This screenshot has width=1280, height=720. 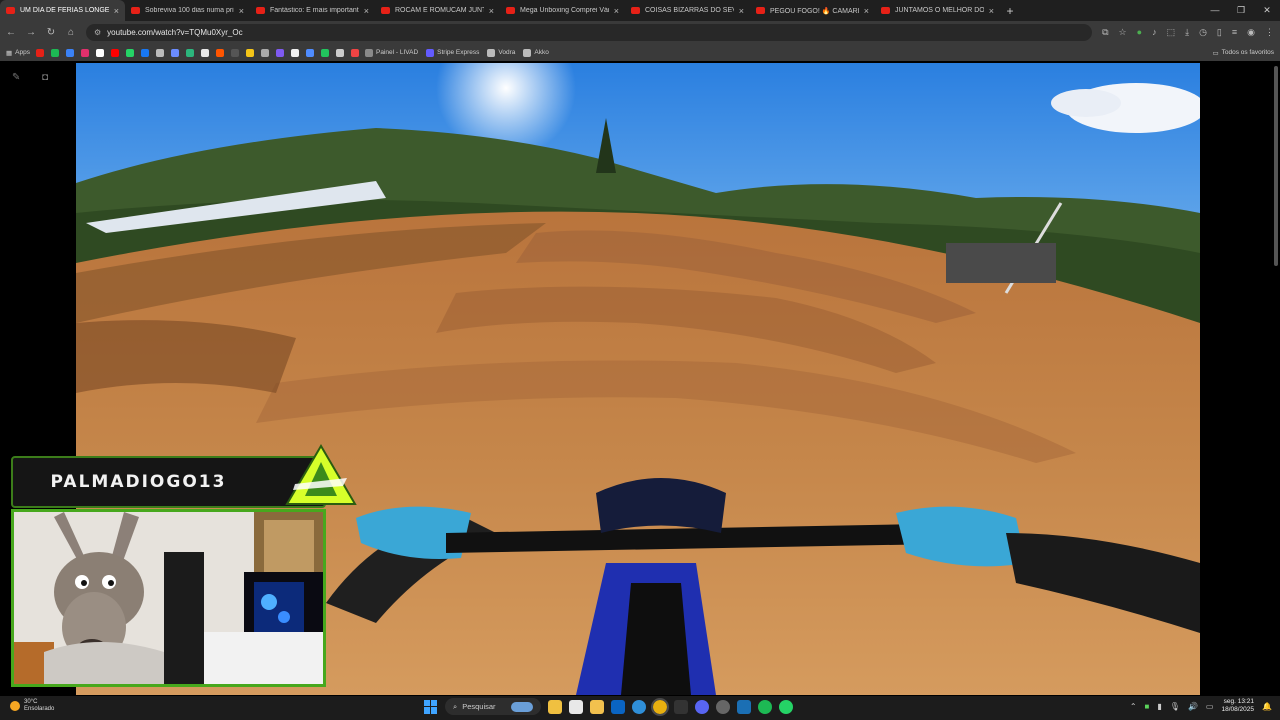 I want to click on back-icon: ←, so click(x=11, y=32).